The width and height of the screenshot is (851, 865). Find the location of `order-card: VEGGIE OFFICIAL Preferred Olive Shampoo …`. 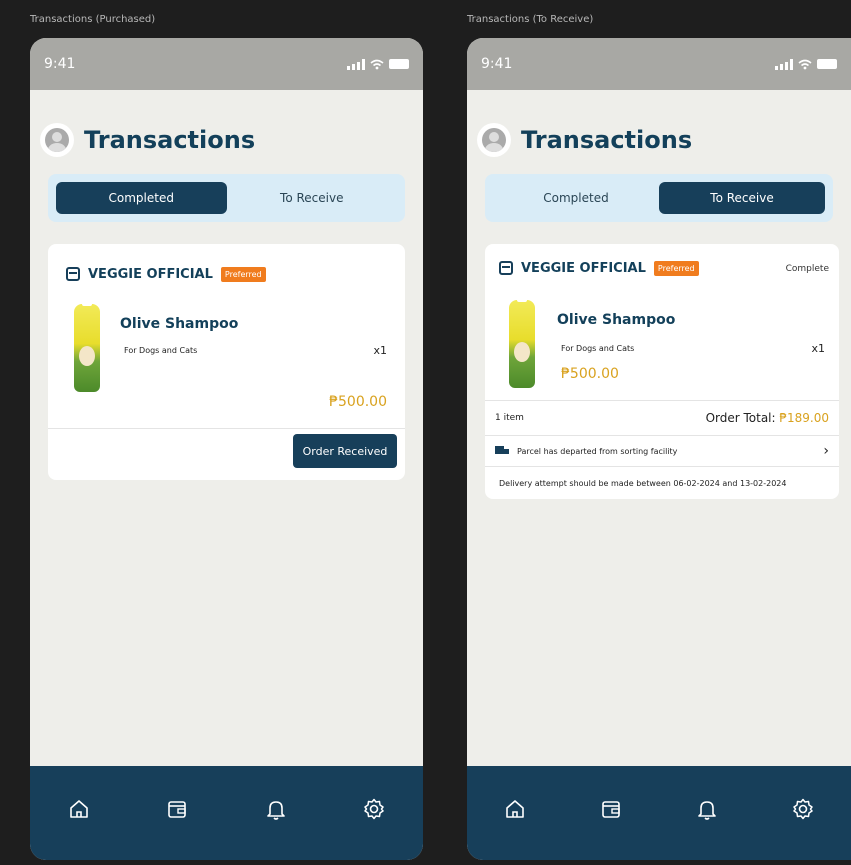

order-card: VEGGIE OFFICIAL Preferred Olive Shampoo … is located at coordinates (226, 362).